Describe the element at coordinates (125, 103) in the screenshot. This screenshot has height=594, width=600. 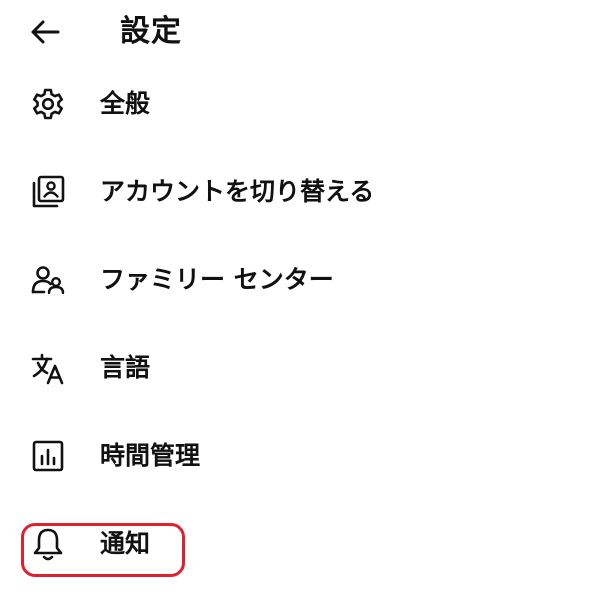
I see `menu-item-label: 全般` at that location.